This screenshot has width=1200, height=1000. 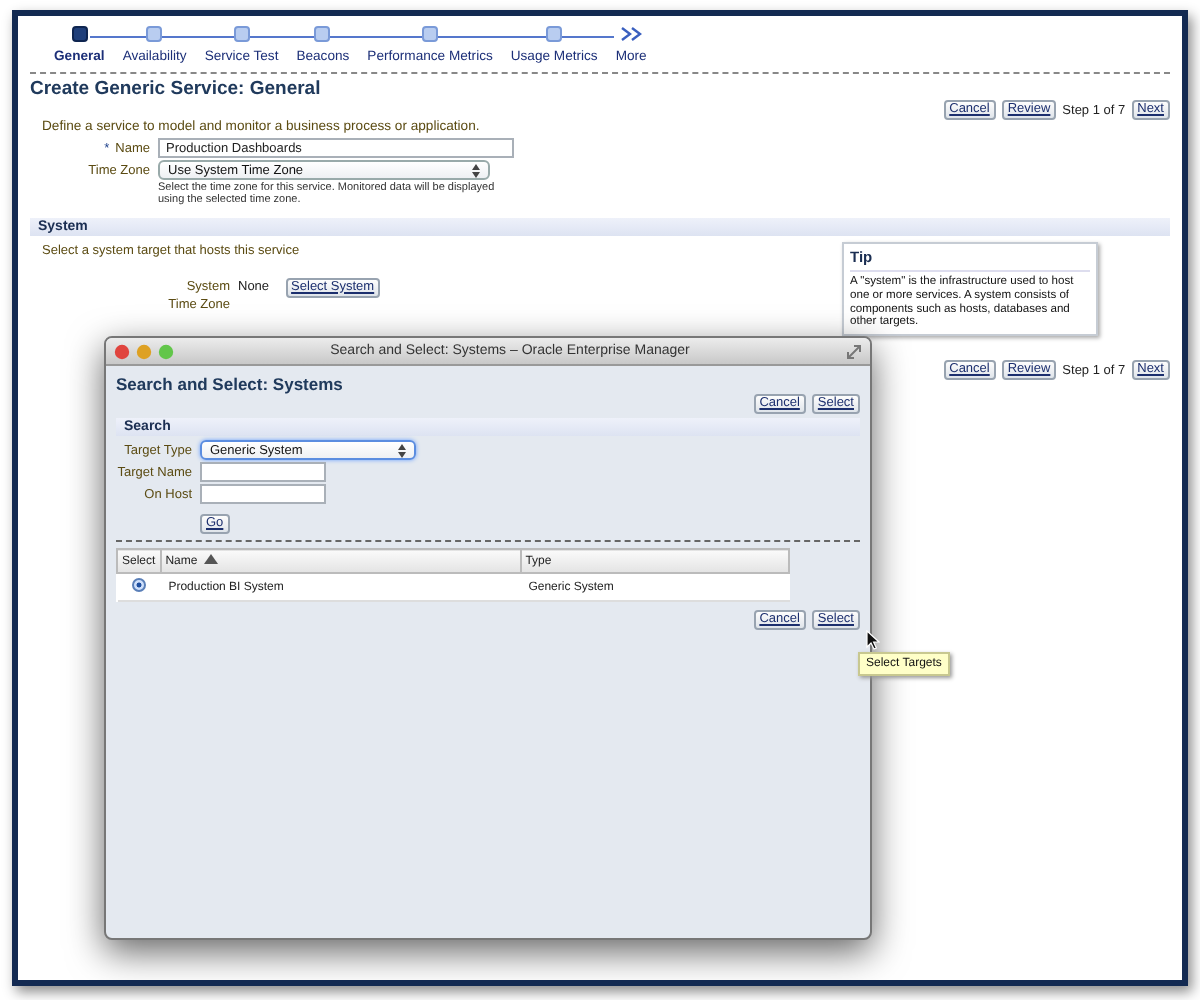 What do you see at coordinates (138, 585) in the screenshot?
I see `radio-button` at bounding box center [138, 585].